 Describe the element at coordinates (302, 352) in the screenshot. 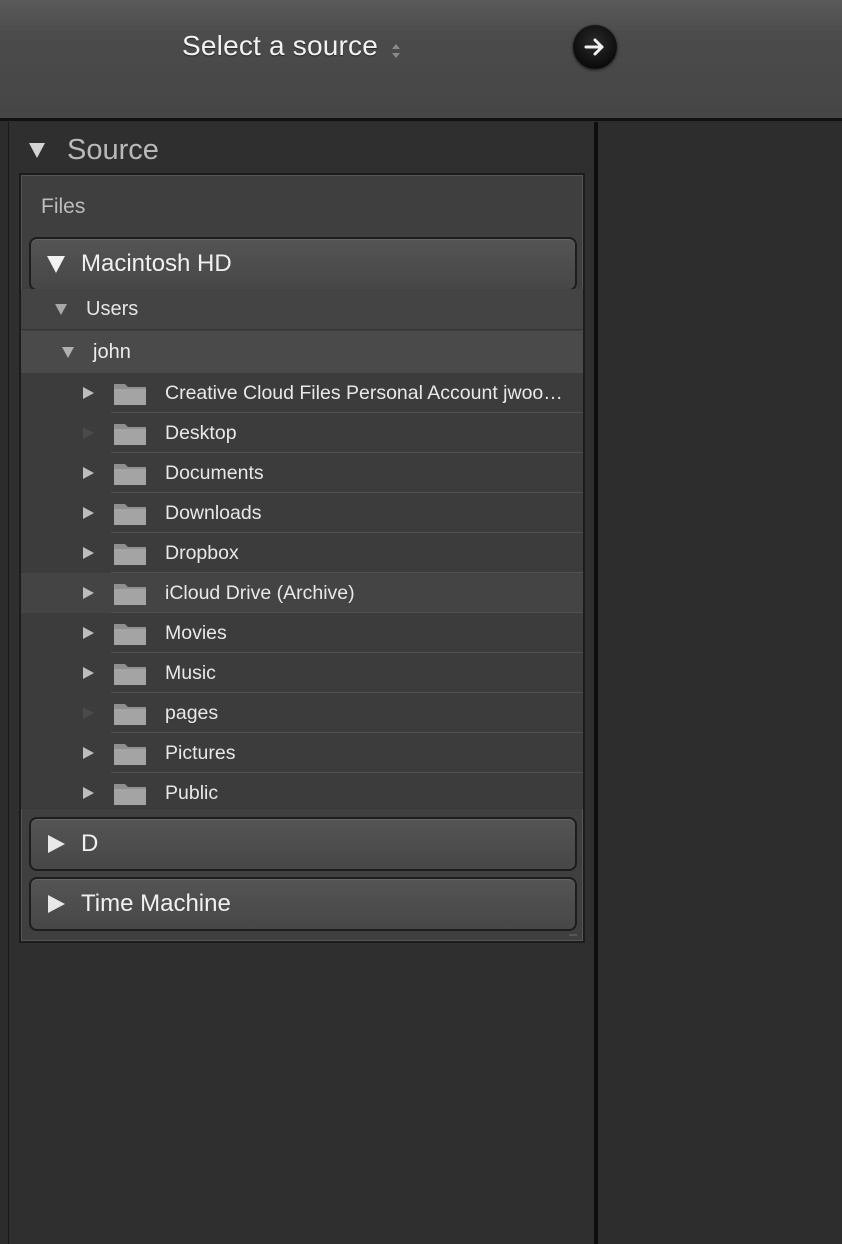

I see `tree-item-john: john` at that location.